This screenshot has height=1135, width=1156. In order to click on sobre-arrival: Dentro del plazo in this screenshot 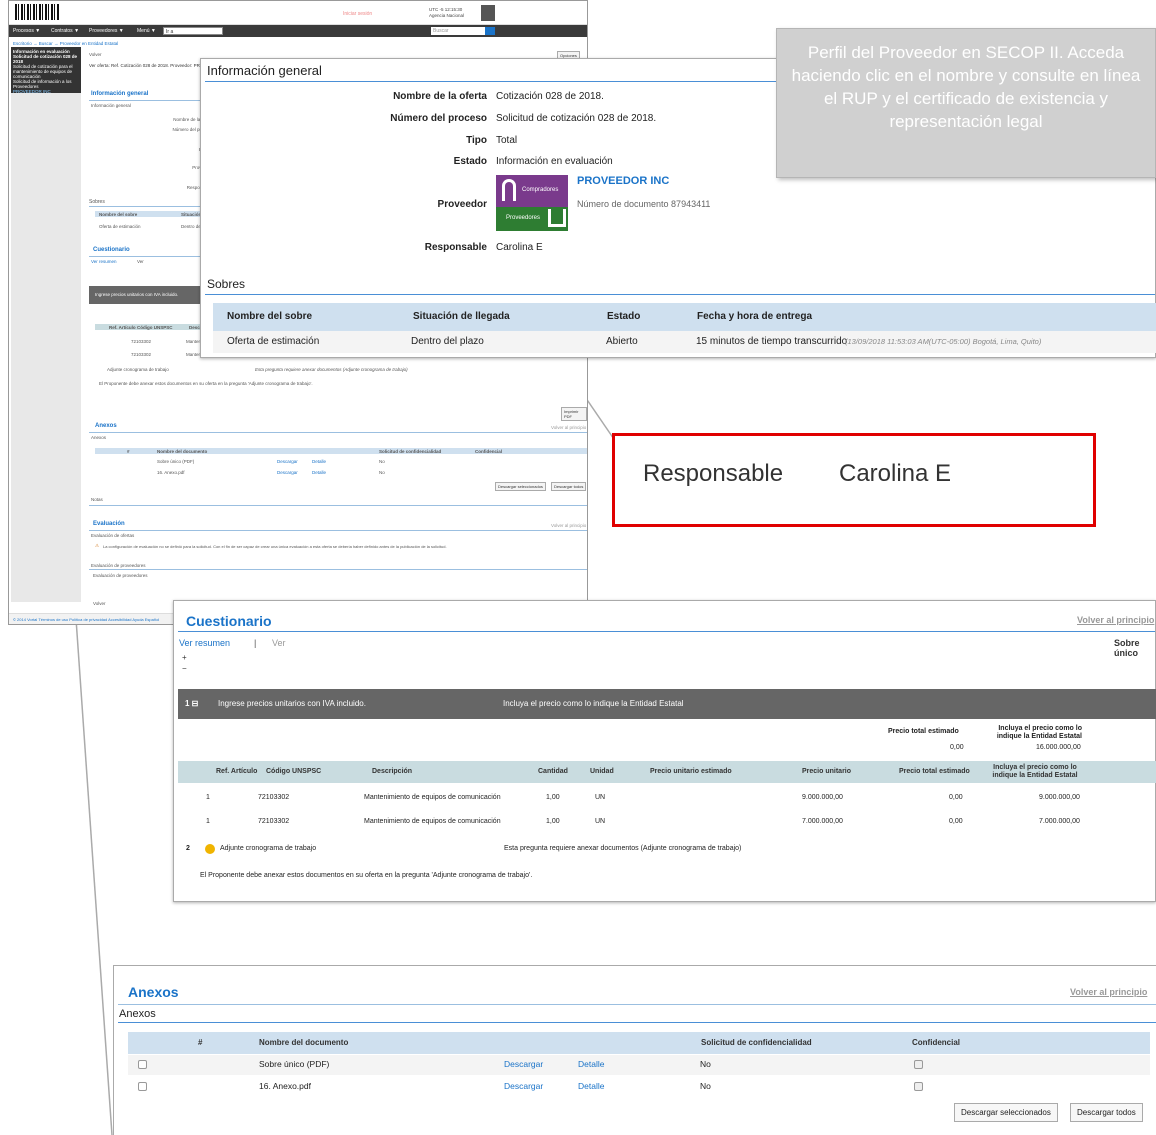, I will do `click(447, 341)`.